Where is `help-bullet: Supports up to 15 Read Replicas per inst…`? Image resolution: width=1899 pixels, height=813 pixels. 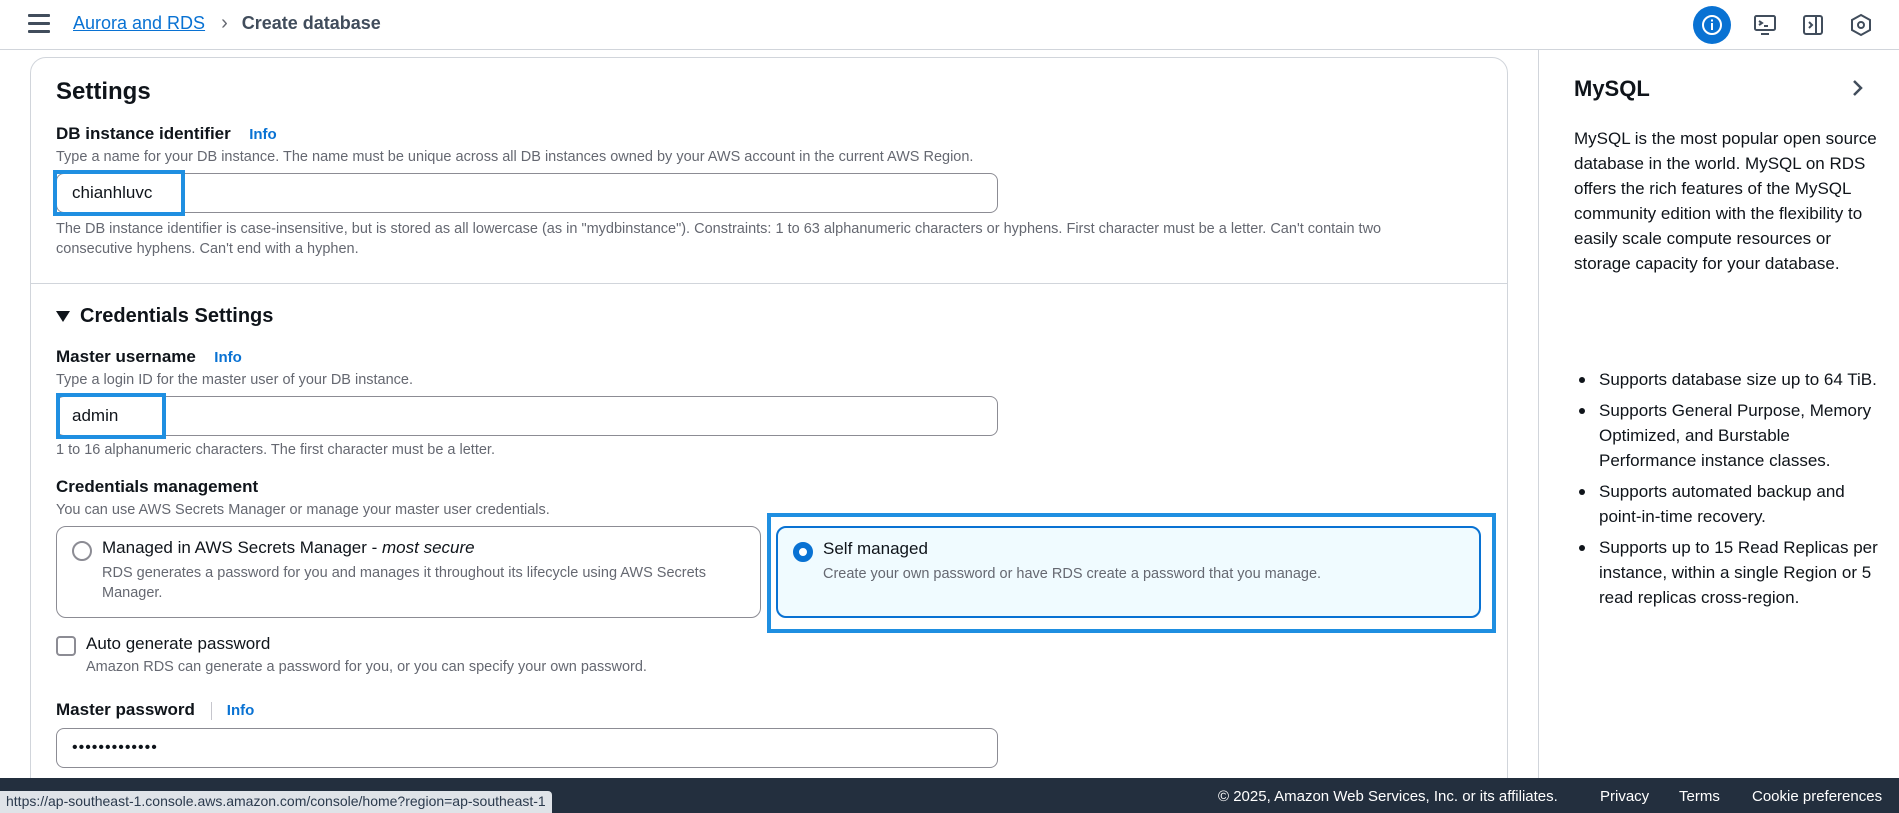 help-bullet: Supports up to 15 Read Replicas per inst… is located at coordinates (1729, 572).